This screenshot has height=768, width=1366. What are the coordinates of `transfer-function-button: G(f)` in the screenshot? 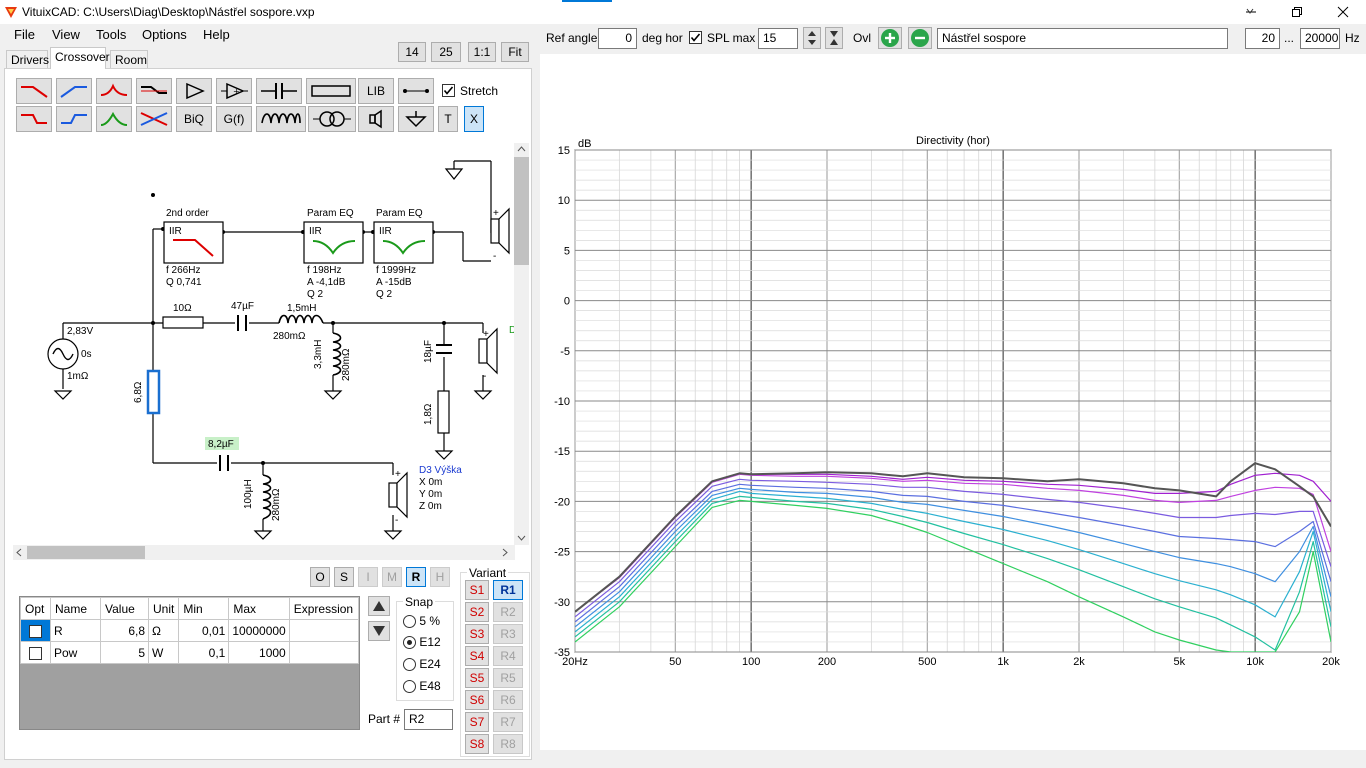 It's located at (234, 119).